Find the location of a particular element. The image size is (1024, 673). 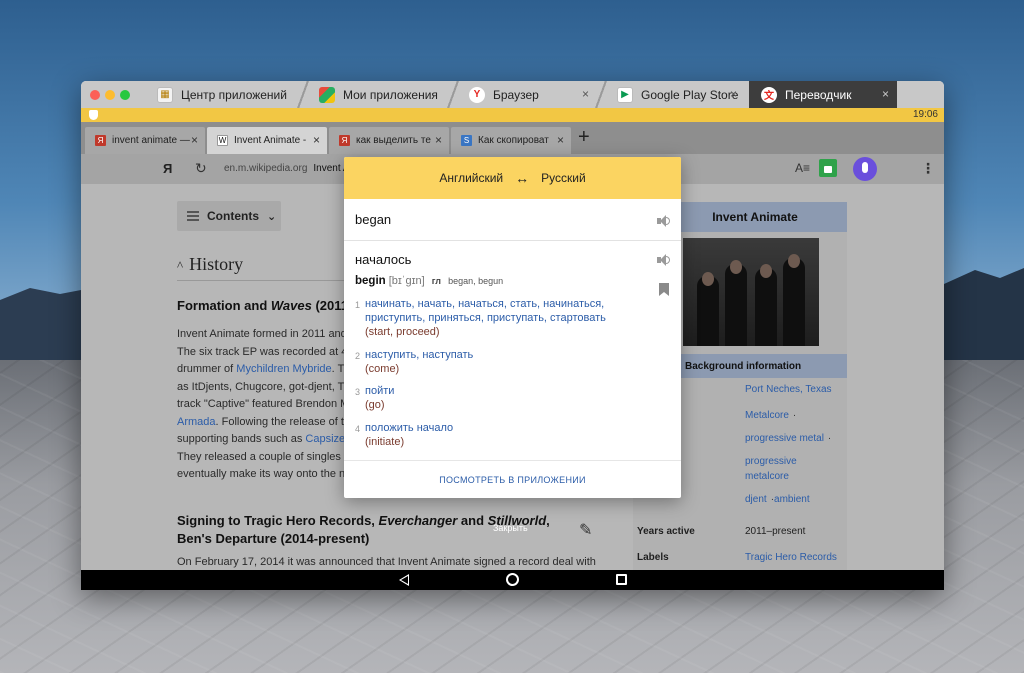

minimize-window-button is located at coordinates (110, 95).